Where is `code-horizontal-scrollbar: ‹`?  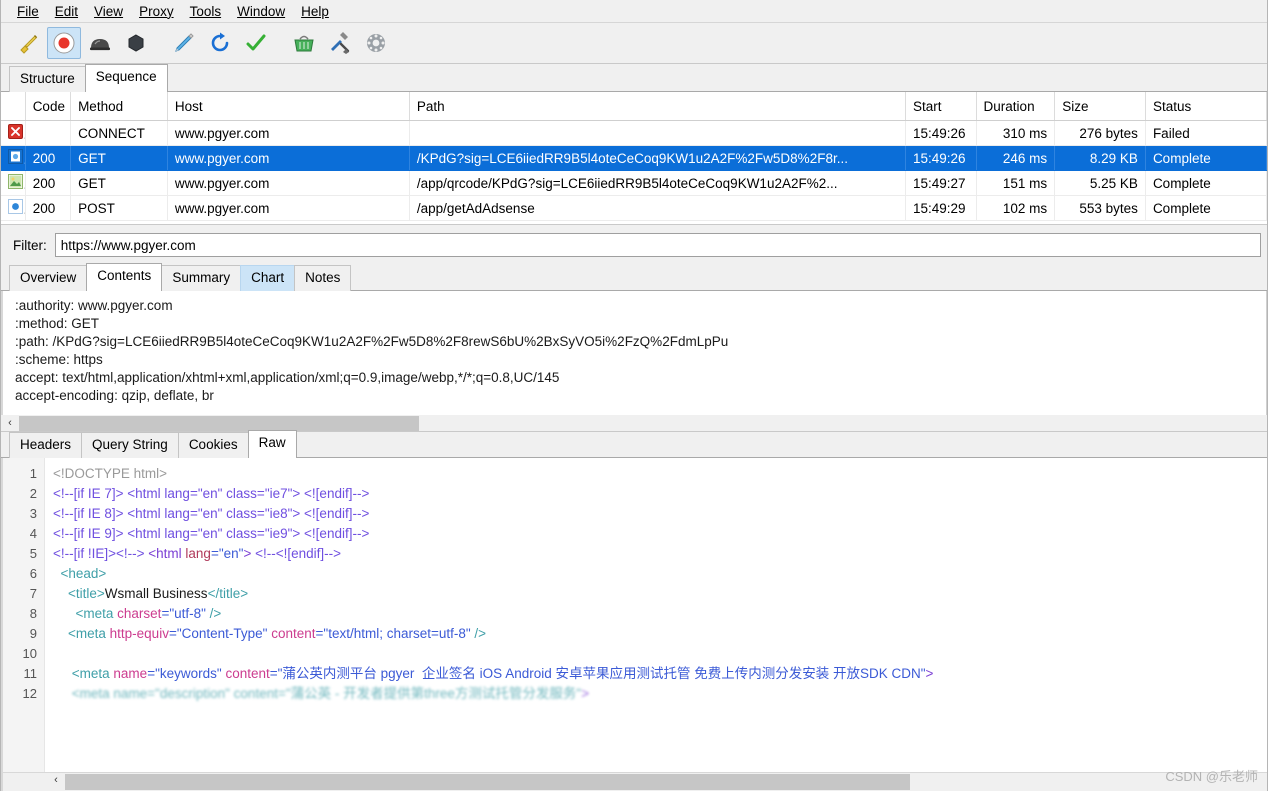 code-horizontal-scrollbar: ‹ is located at coordinates (635, 781).